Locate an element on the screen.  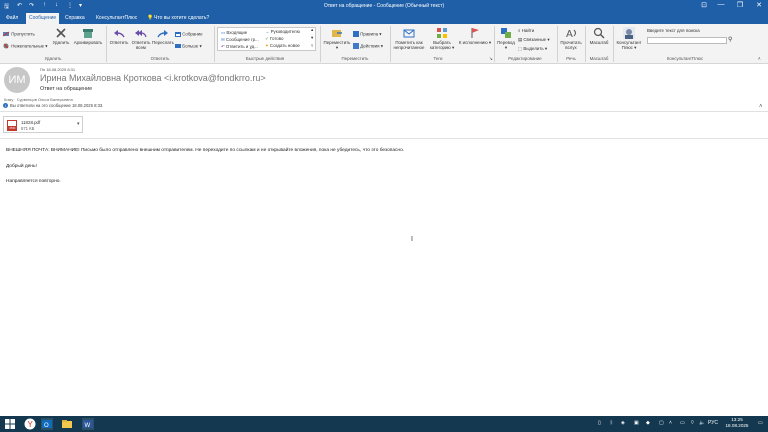
save-icon: 🖫 is located at coordinates (6, 7).